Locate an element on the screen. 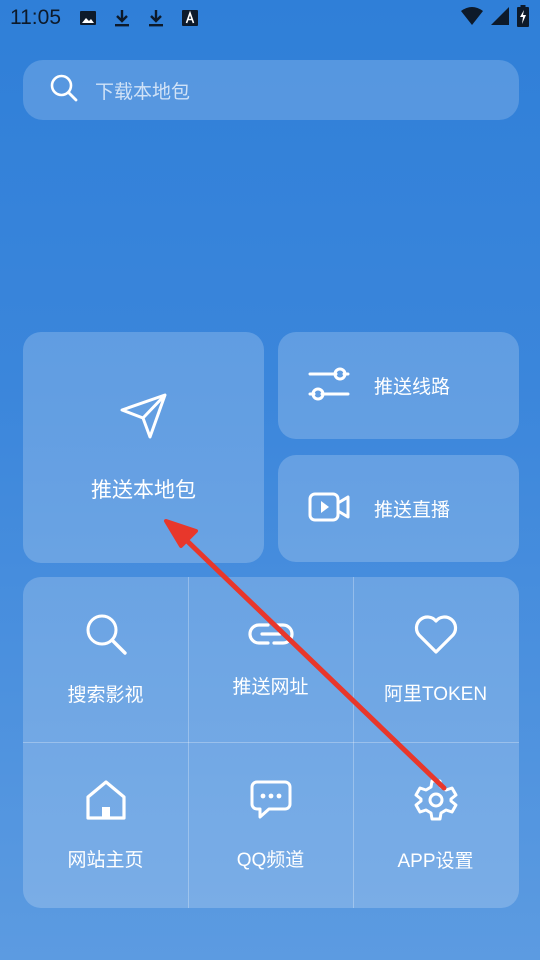 This screenshot has height=960, width=540. grid-item-search-videos: 搜索影视 is located at coordinates (105, 659).